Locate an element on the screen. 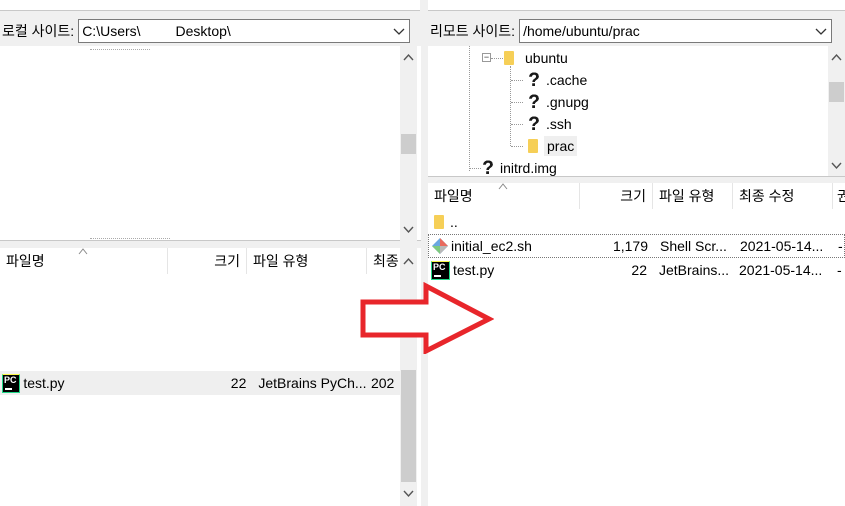  local-tree-scrollbar is located at coordinates (408, 143).